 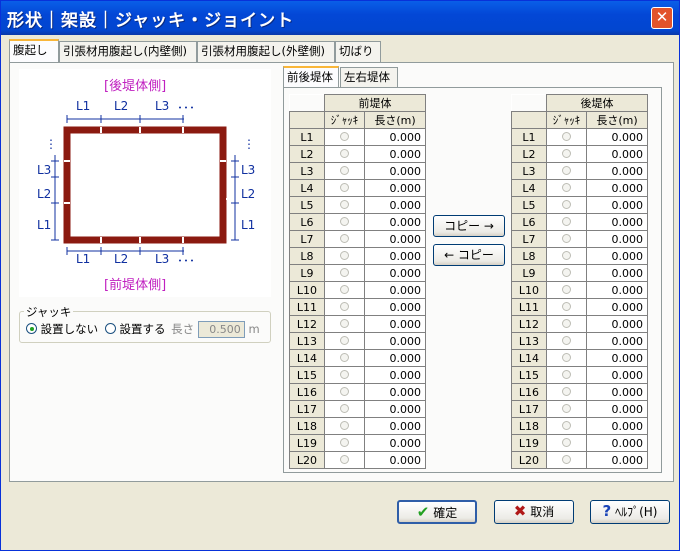 I want to click on tab-inner-wall: 引張材用腹起し(内壁側), so click(x=128, y=51).